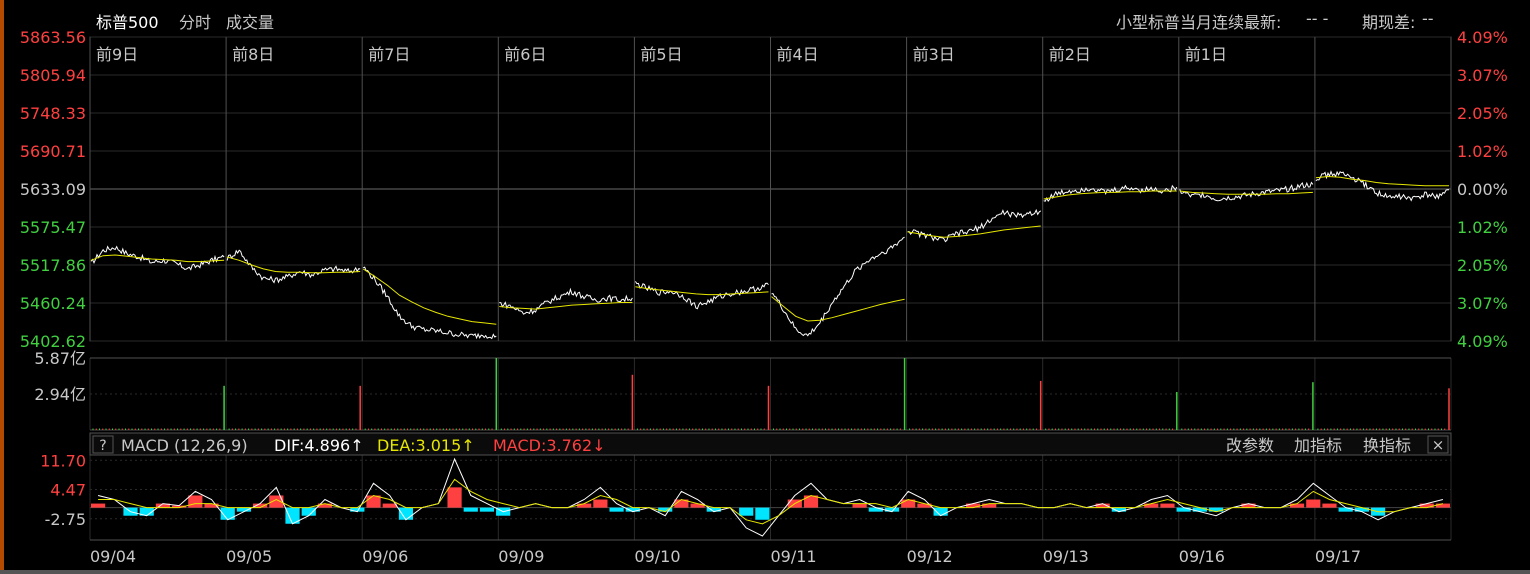 This screenshot has width=1530, height=574. I want to click on day-label: 前2日, so click(1070, 54).